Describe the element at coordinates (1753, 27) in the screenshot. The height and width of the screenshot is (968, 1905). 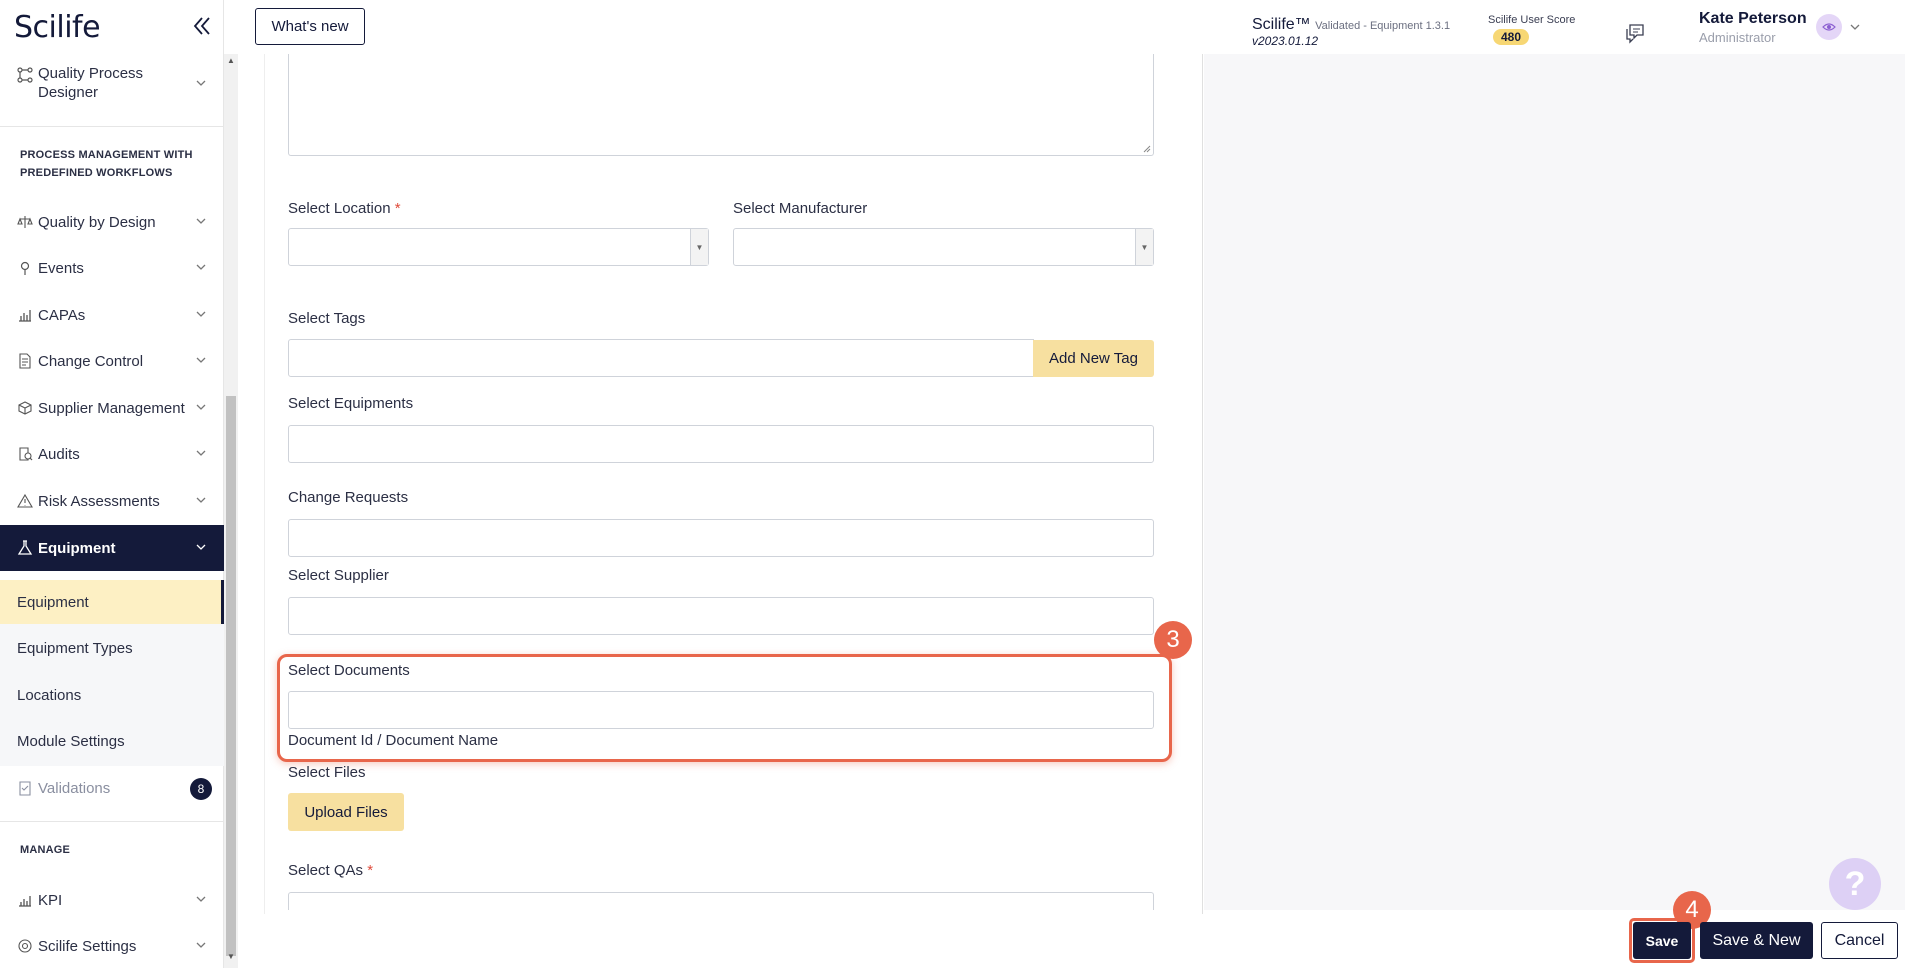
I see `user-info: Kate Peterson Administrator` at that location.